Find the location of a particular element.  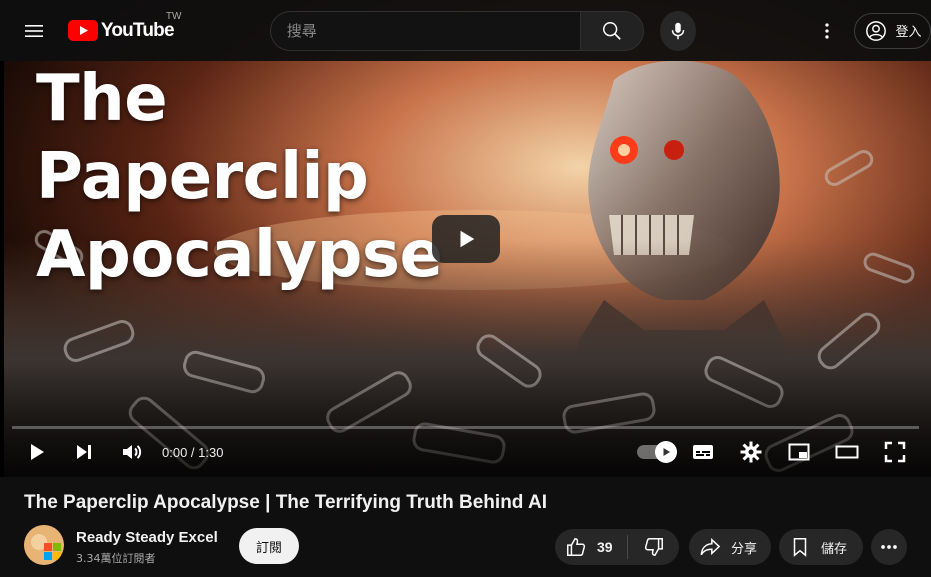

thumbs-down-icon is located at coordinates (653, 547).